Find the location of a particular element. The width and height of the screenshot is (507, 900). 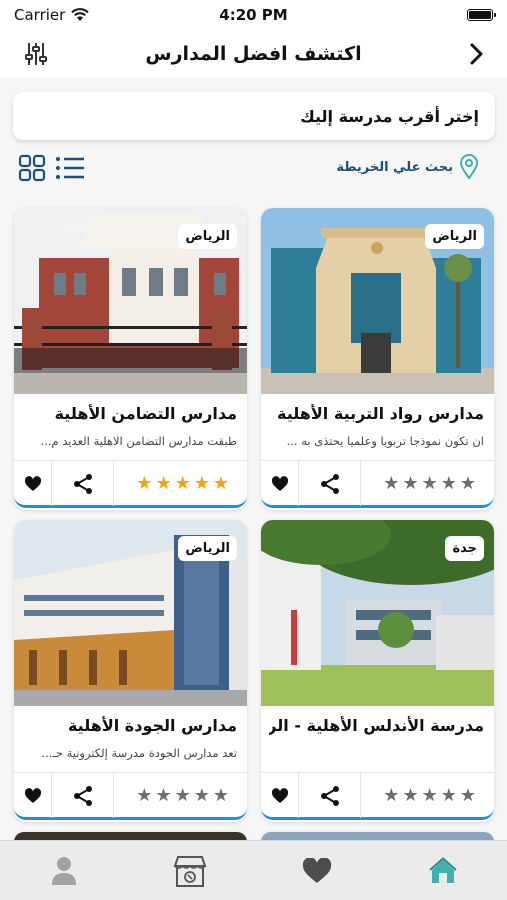

view-toolbar: بحث علي الخريطة is located at coordinates (253, 168).